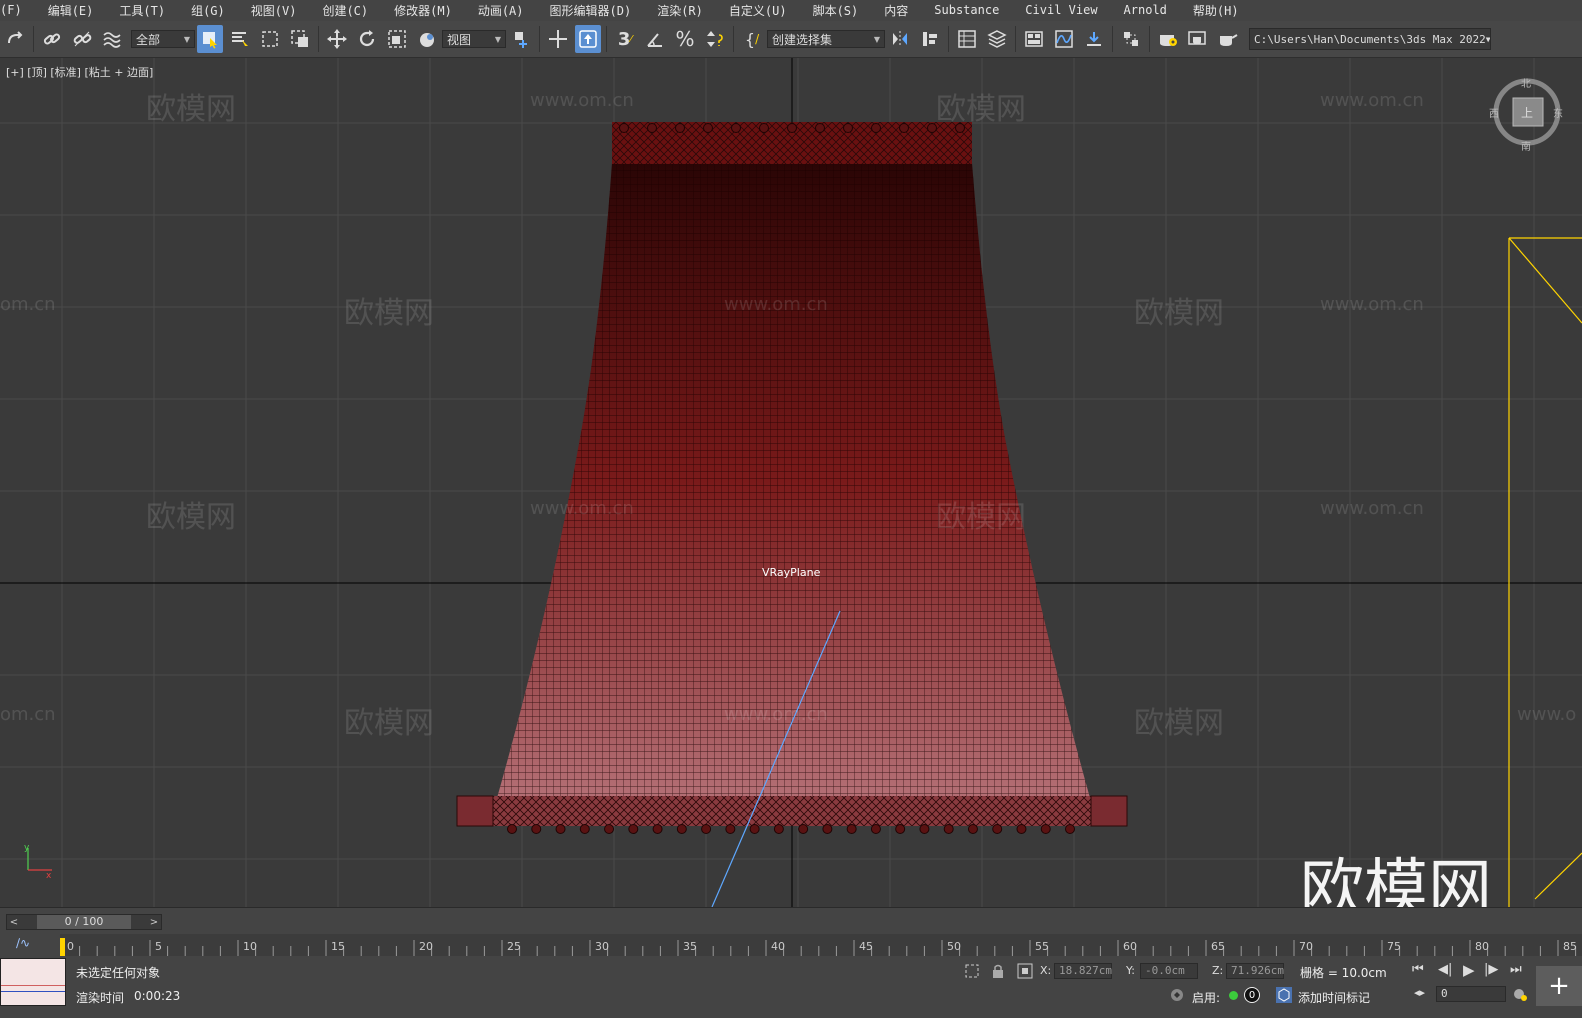  I want to click on isolate-selection-icon, so click(972, 971).